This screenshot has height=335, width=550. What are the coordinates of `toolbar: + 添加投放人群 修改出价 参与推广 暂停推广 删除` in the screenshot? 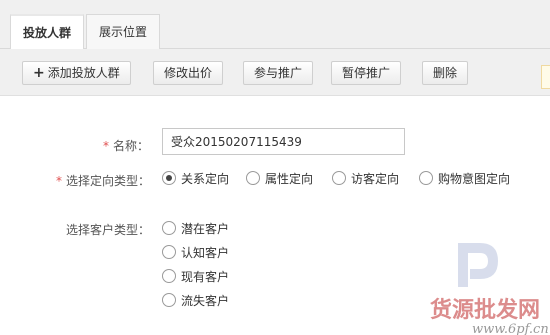 It's located at (275, 72).